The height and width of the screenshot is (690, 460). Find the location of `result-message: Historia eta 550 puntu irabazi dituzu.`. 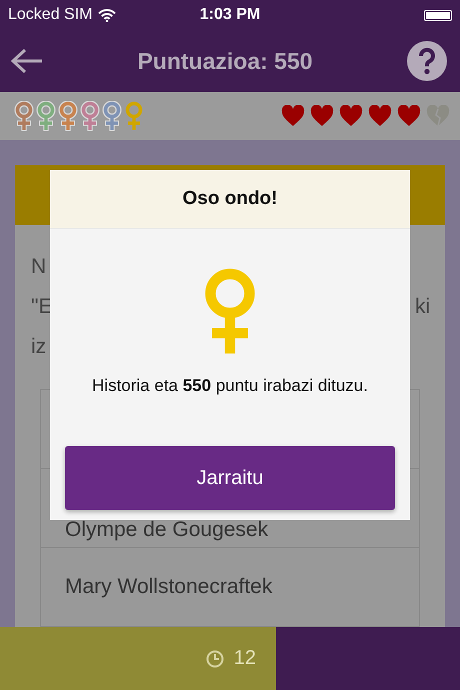

result-message: Historia eta 550 puntu irabazi dituzu. is located at coordinates (230, 386).